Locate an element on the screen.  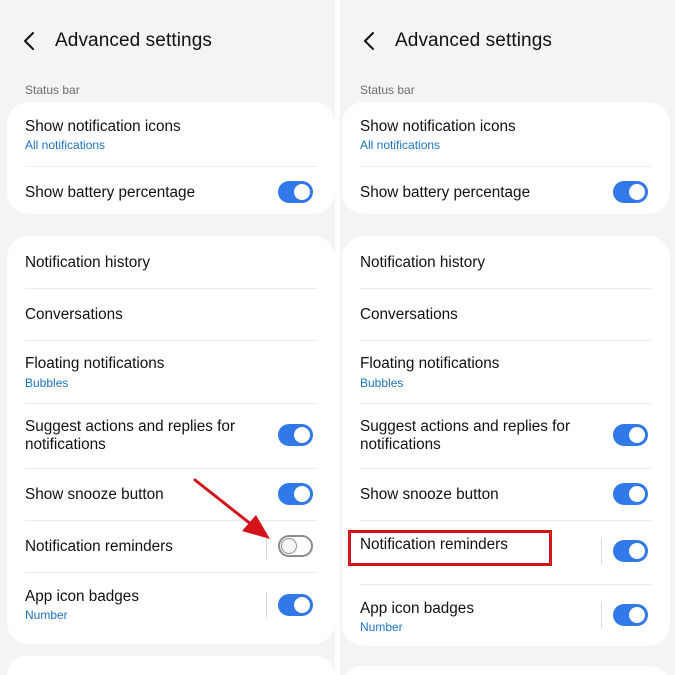
annotation-highlight-box is located at coordinates (450, 548).